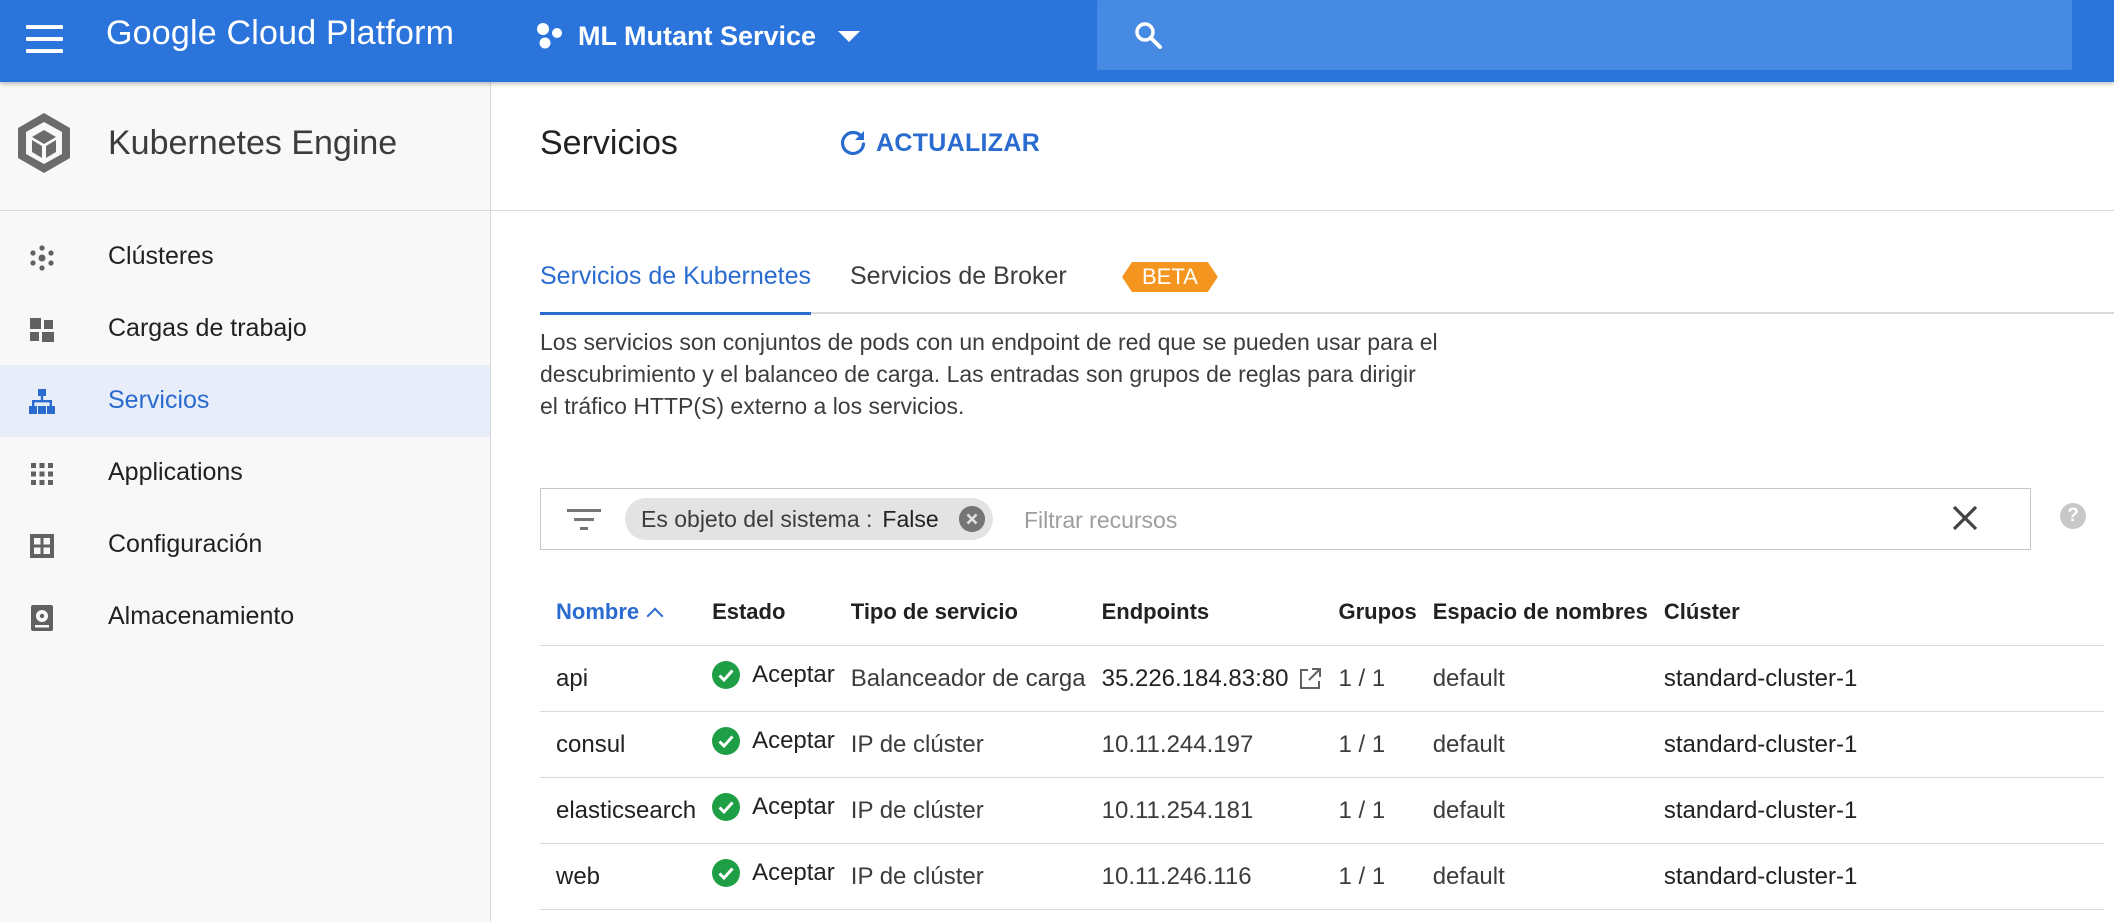 The width and height of the screenshot is (2114, 922). Describe the element at coordinates (1311, 678) in the screenshot. I see `external-link-icon` at that location.